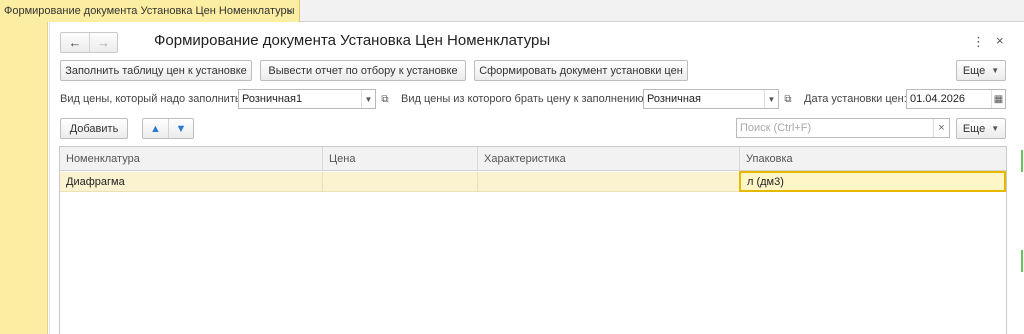  What do you see at coordinates (272, 99) in the screenshot?
I see `price-type-value: Розничная1` at bounding box center [272, 99].